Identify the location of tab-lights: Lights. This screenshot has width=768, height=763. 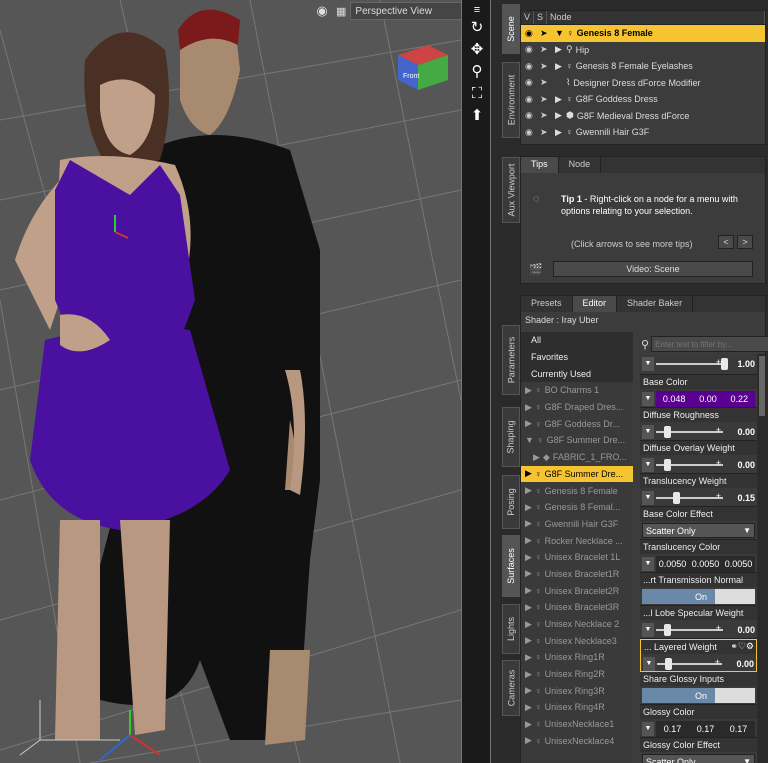
(511, 629).